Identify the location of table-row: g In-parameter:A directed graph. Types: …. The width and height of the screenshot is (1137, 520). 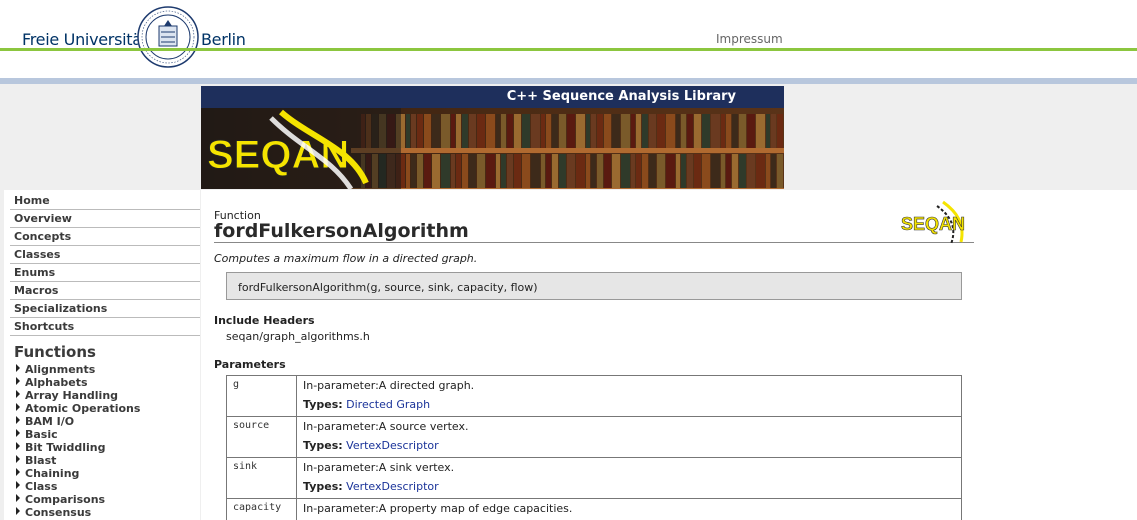
(594, 396).